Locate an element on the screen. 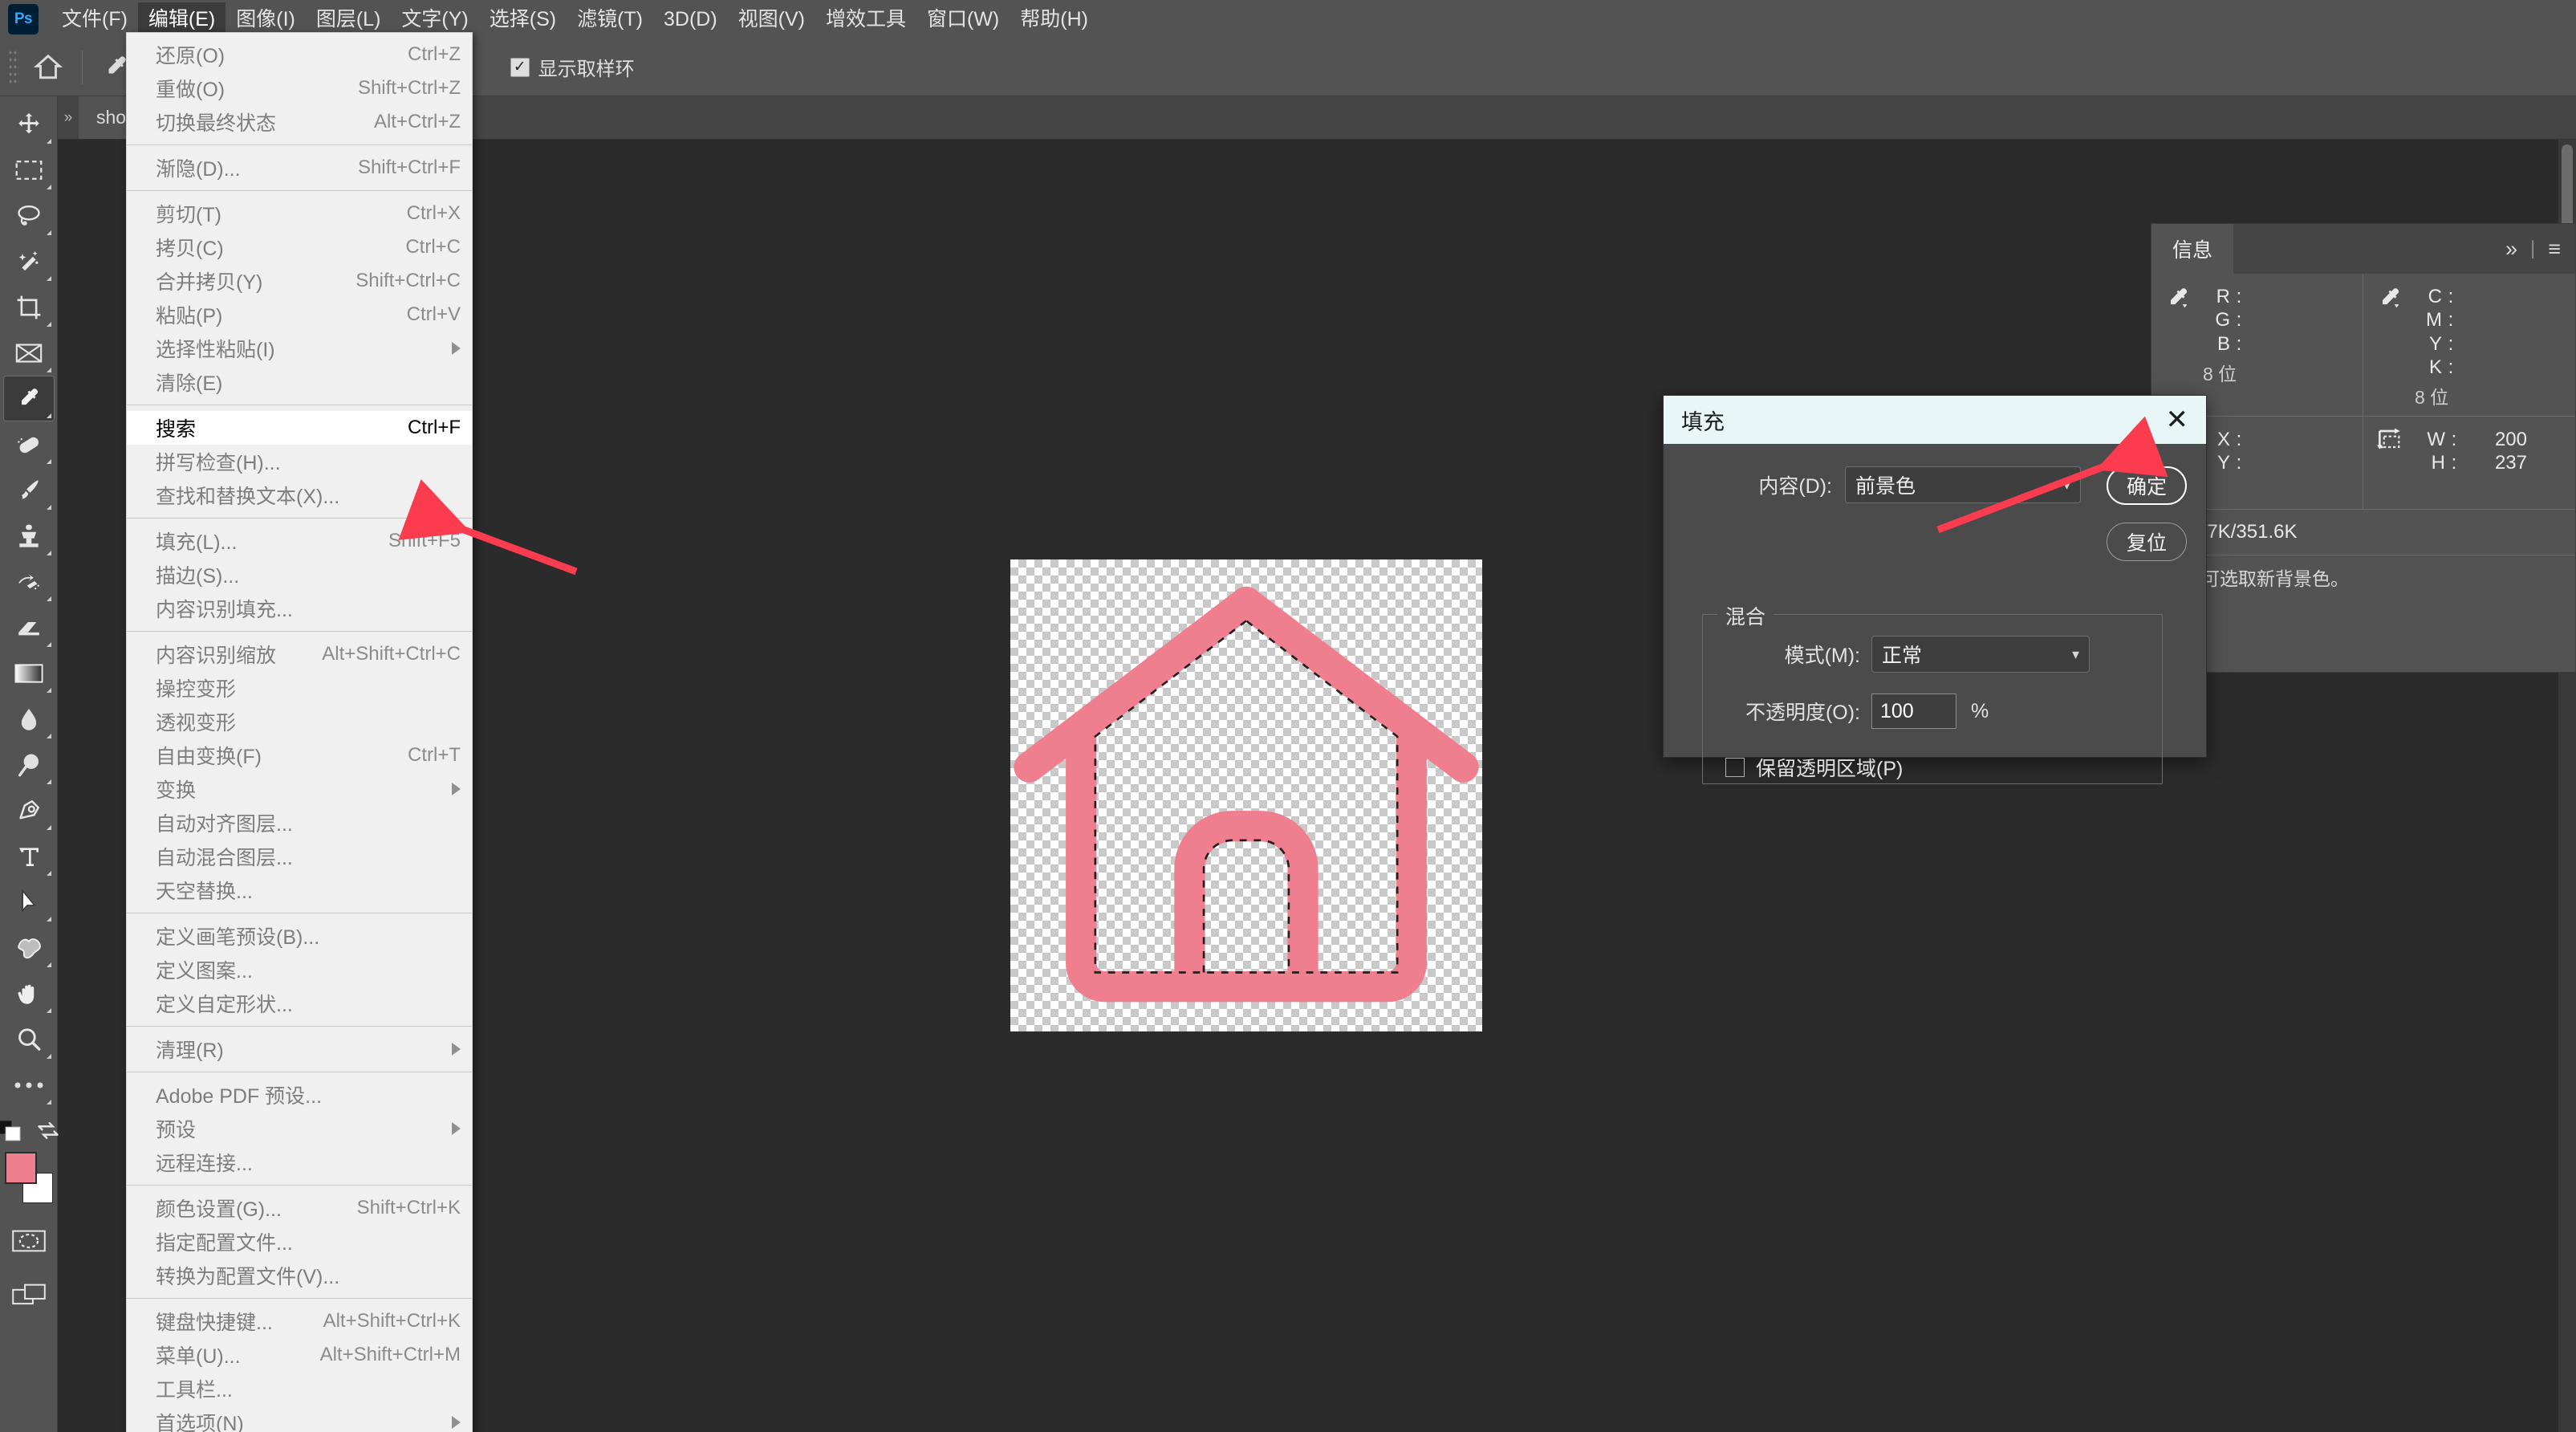 The image size is (2576, 1432). tool-path-selection is located at coordinates (29, 902).